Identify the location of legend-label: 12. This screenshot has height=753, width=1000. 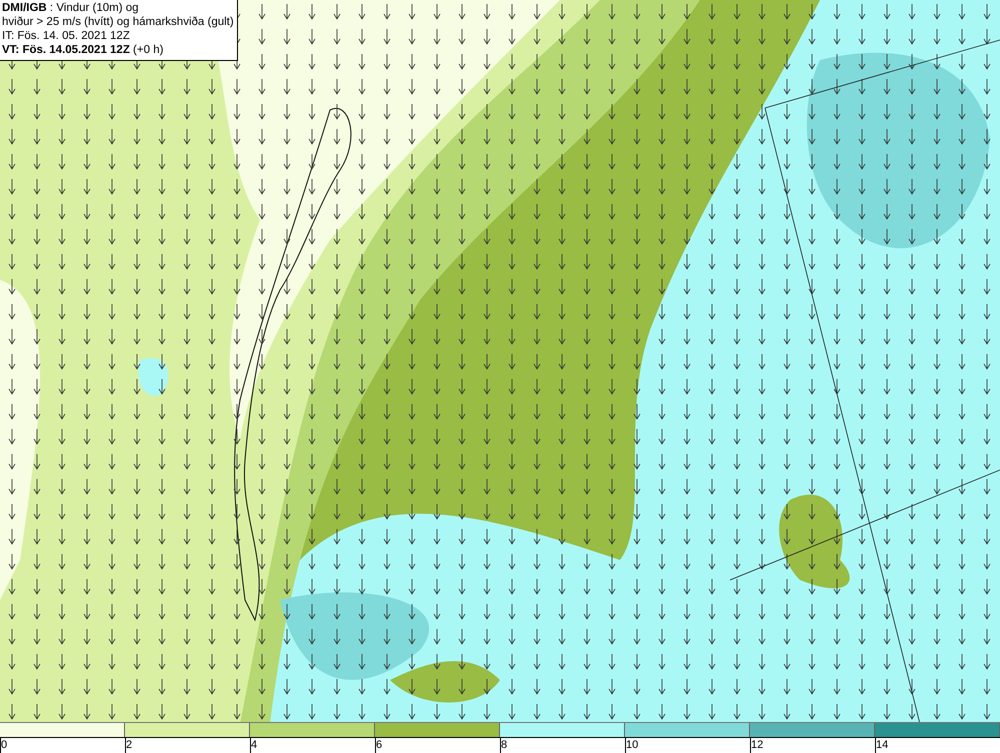
(757, 745).